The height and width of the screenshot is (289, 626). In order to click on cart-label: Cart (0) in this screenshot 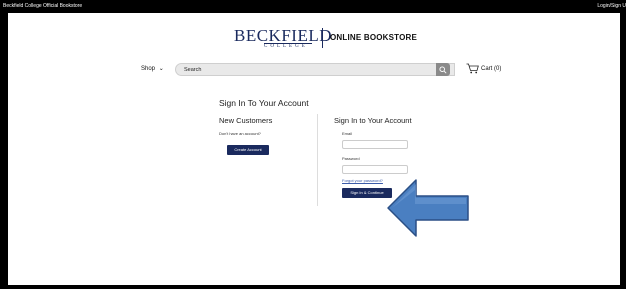, I will do `click(491, 69)`.